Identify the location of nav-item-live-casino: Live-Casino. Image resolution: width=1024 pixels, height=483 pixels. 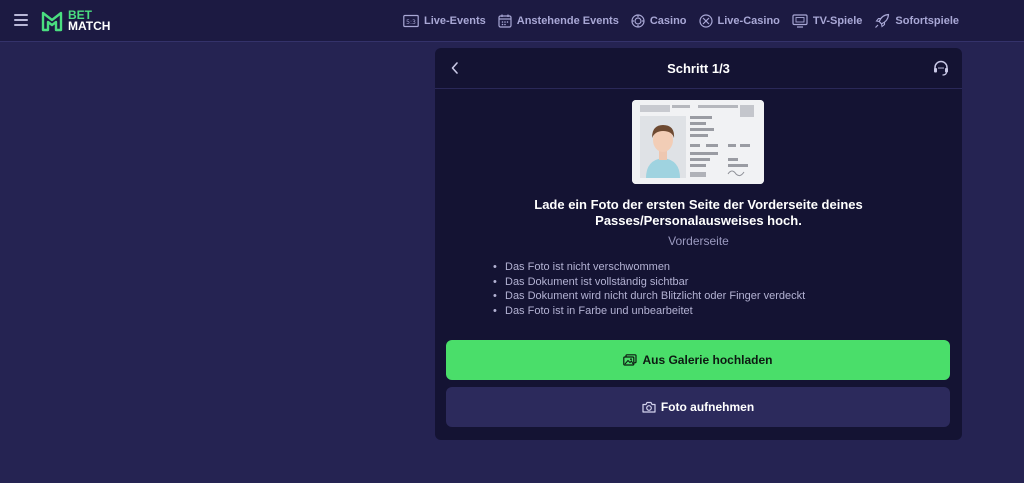
(739, 21).